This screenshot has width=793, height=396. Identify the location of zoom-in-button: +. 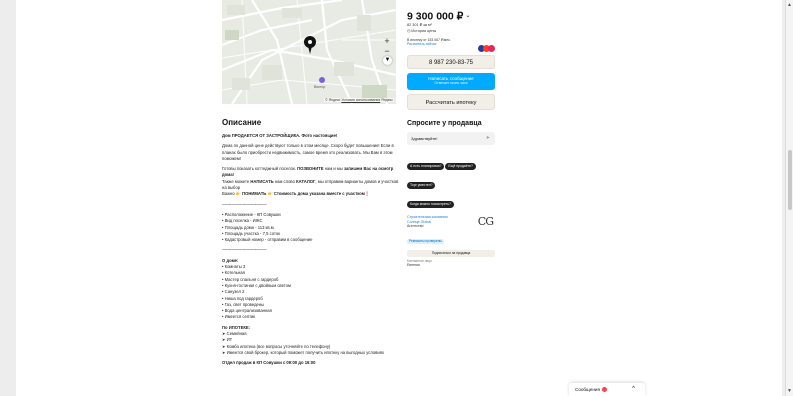
(387, 41).